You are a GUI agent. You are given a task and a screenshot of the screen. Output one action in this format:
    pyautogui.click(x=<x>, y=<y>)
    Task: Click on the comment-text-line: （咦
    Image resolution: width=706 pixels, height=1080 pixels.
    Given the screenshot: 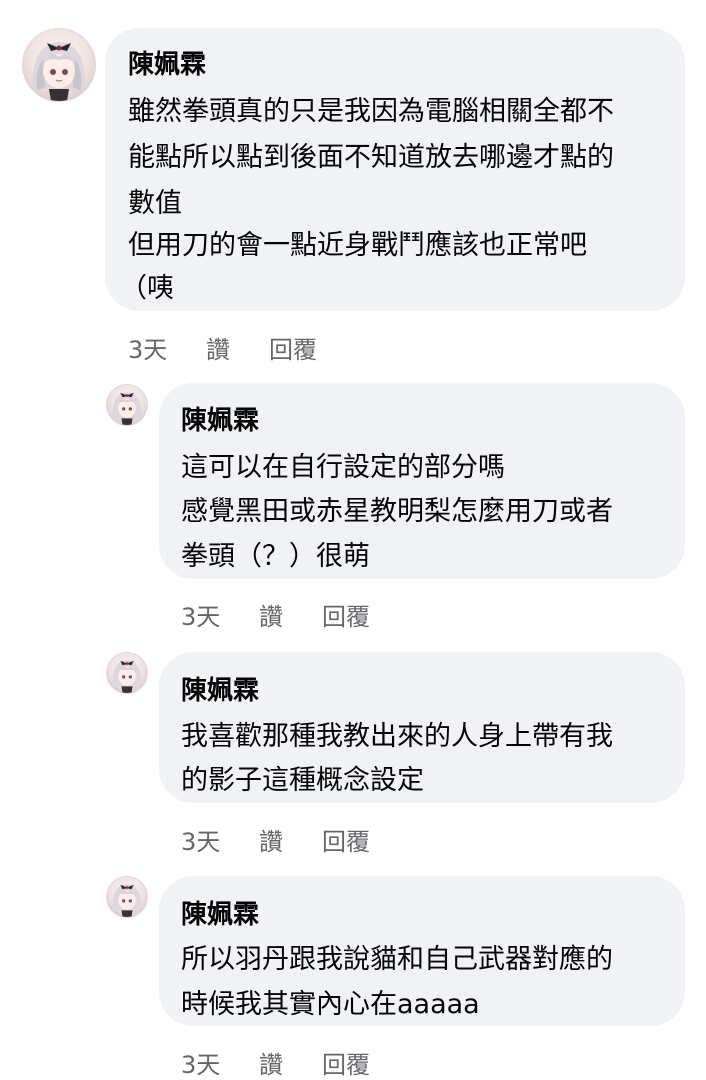 What is the action you would take?
    pyautogui.click(x=147, y=288)
    